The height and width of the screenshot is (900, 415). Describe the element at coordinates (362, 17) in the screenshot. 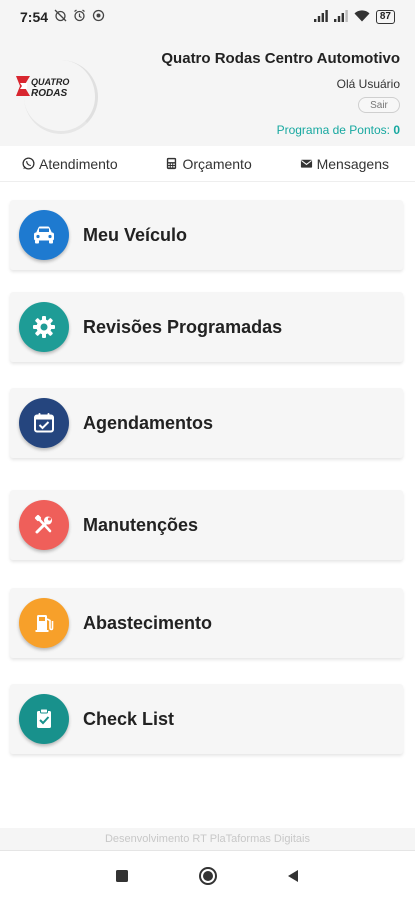

I see `wifi-icon` at that location.